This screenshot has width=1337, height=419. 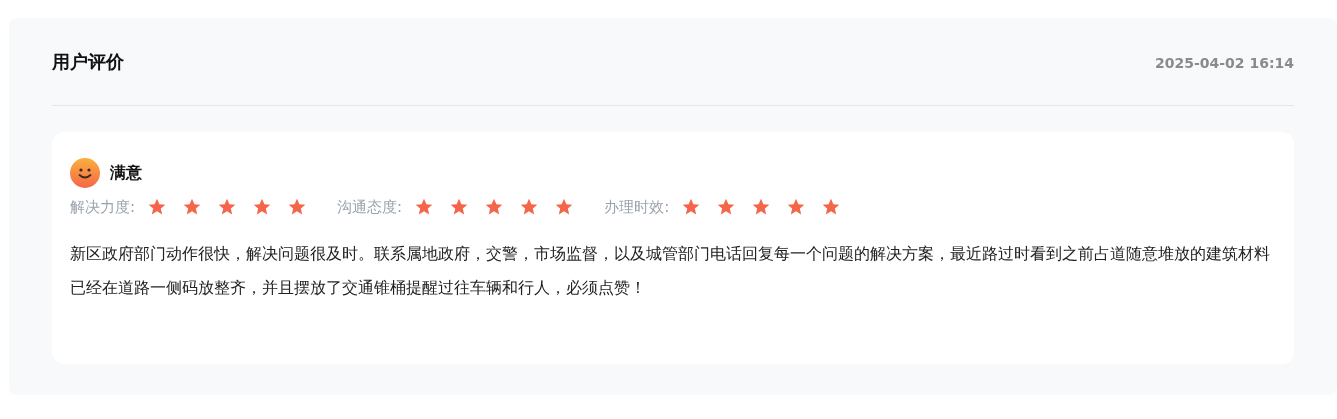 What do you see at coordinates (85, 173) in the screenshot?
I see `smiley-icon` at bounding box center [85, 173].